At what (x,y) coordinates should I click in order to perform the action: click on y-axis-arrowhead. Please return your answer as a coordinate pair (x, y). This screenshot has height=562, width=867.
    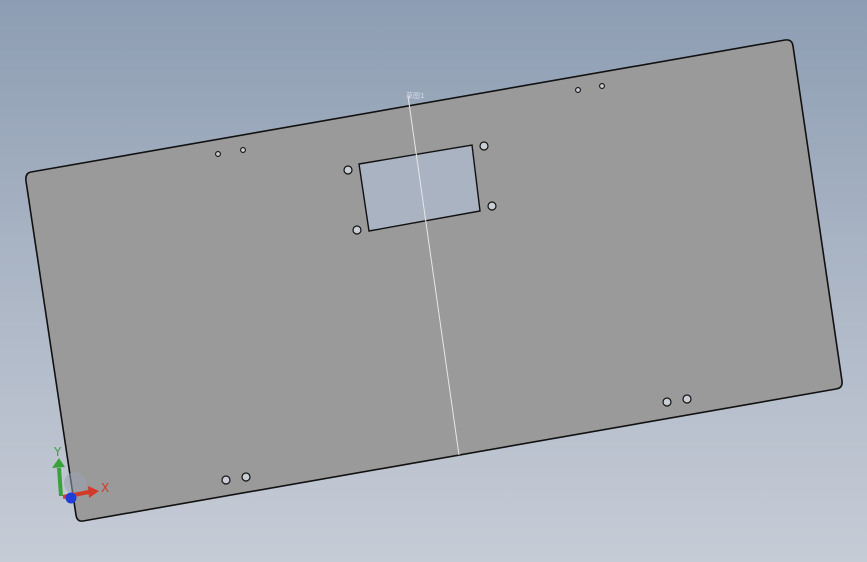
    Looking at the image, I should click on (58, 463).